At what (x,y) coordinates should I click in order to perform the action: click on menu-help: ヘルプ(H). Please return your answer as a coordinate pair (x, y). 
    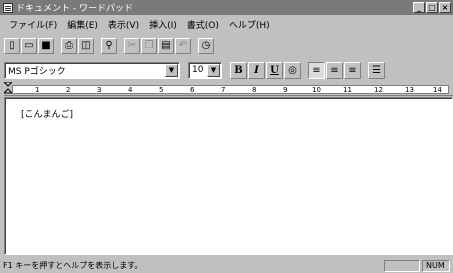
    Looking at the image, I should click on (249, 24).